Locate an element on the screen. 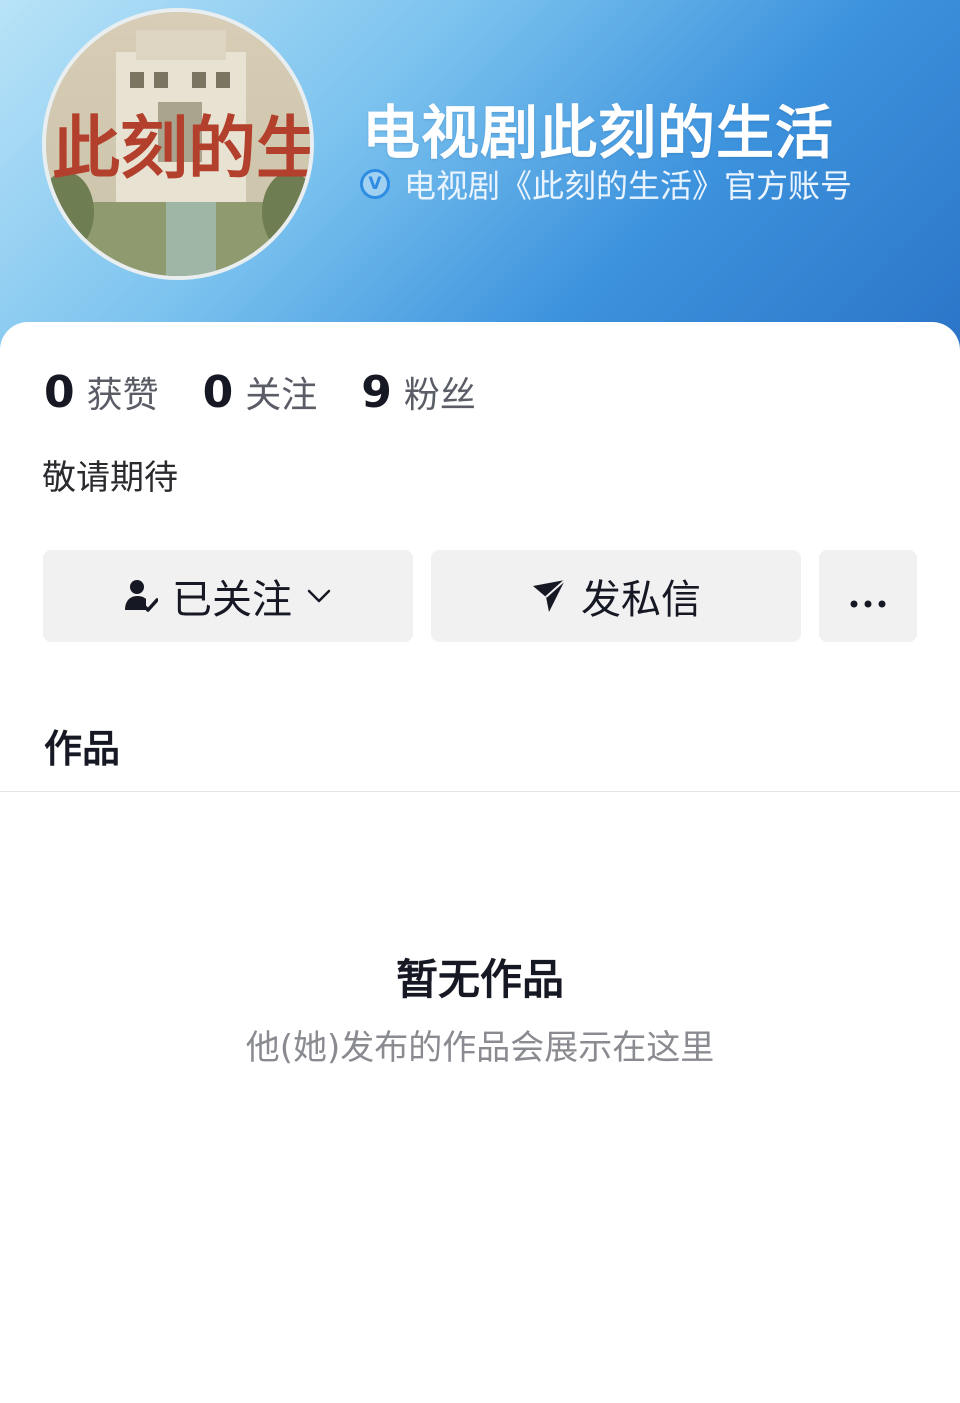 This screenshot has width=960, height=1403. avatar-title-text: 此刻的生活 is located at coordinates (181, 149).